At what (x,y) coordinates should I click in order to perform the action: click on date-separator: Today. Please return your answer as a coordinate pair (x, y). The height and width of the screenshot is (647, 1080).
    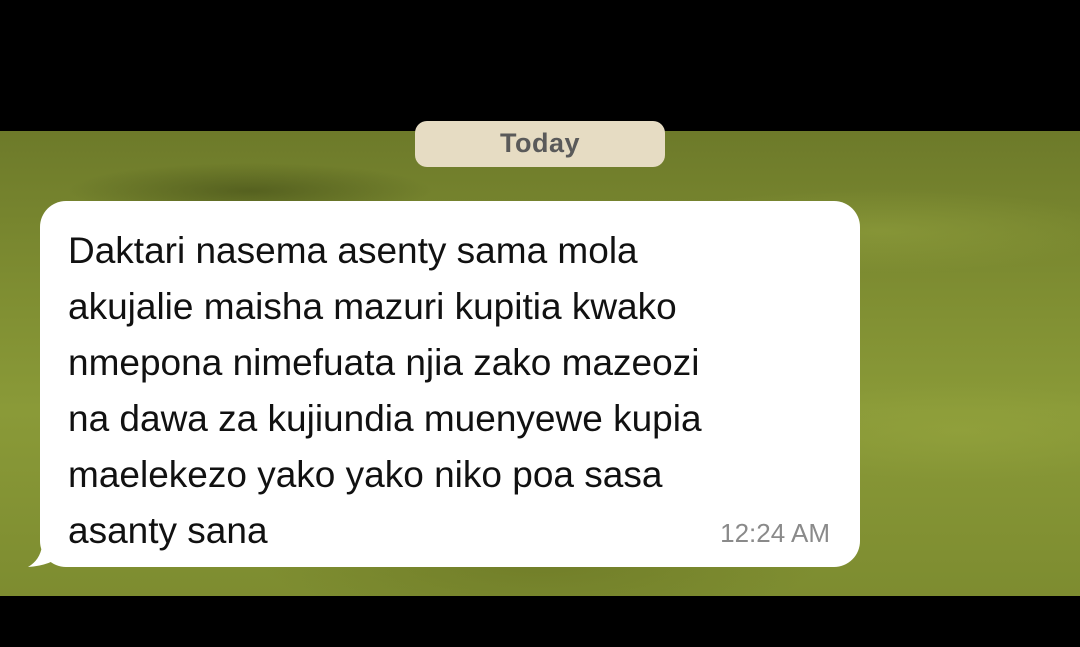
    Looking at the image, I should click on (540, 144).